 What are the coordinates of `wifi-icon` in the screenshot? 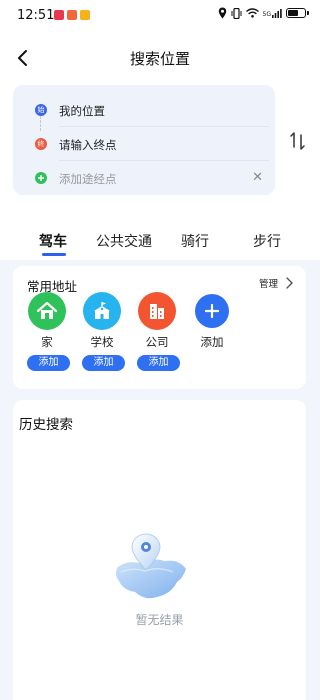 It's located at (252, 13).